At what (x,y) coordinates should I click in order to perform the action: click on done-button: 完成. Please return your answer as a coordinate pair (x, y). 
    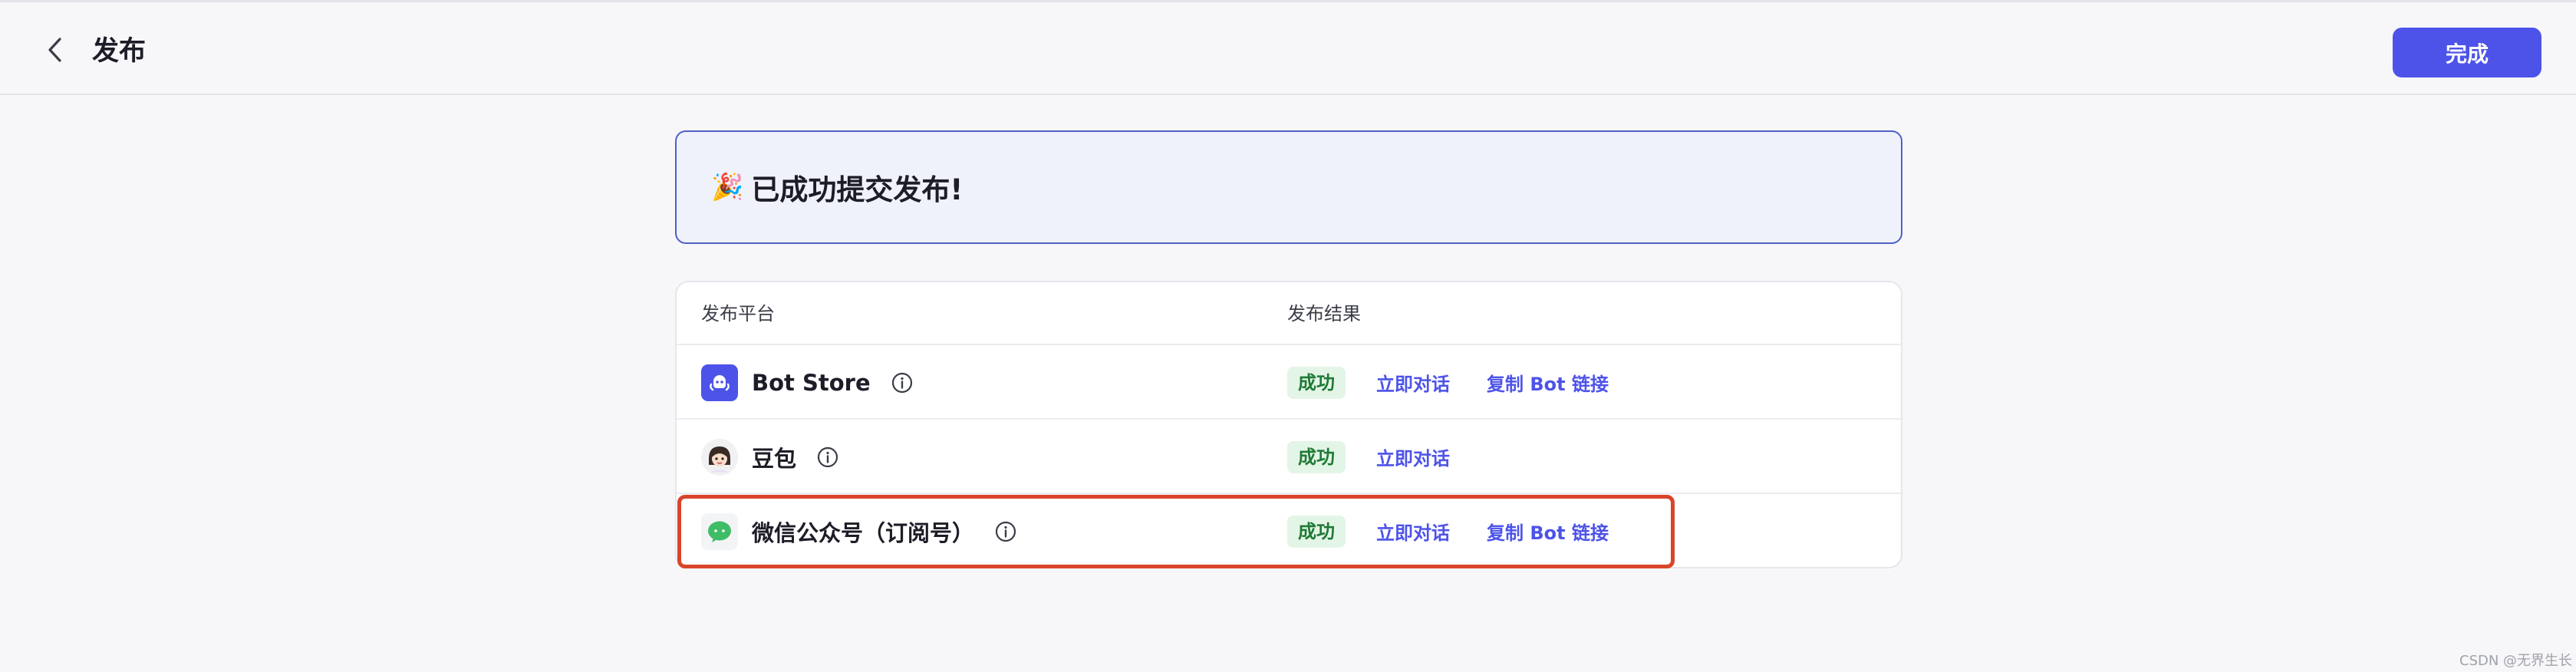
    Looking at the image, I should click on (2467, 52).